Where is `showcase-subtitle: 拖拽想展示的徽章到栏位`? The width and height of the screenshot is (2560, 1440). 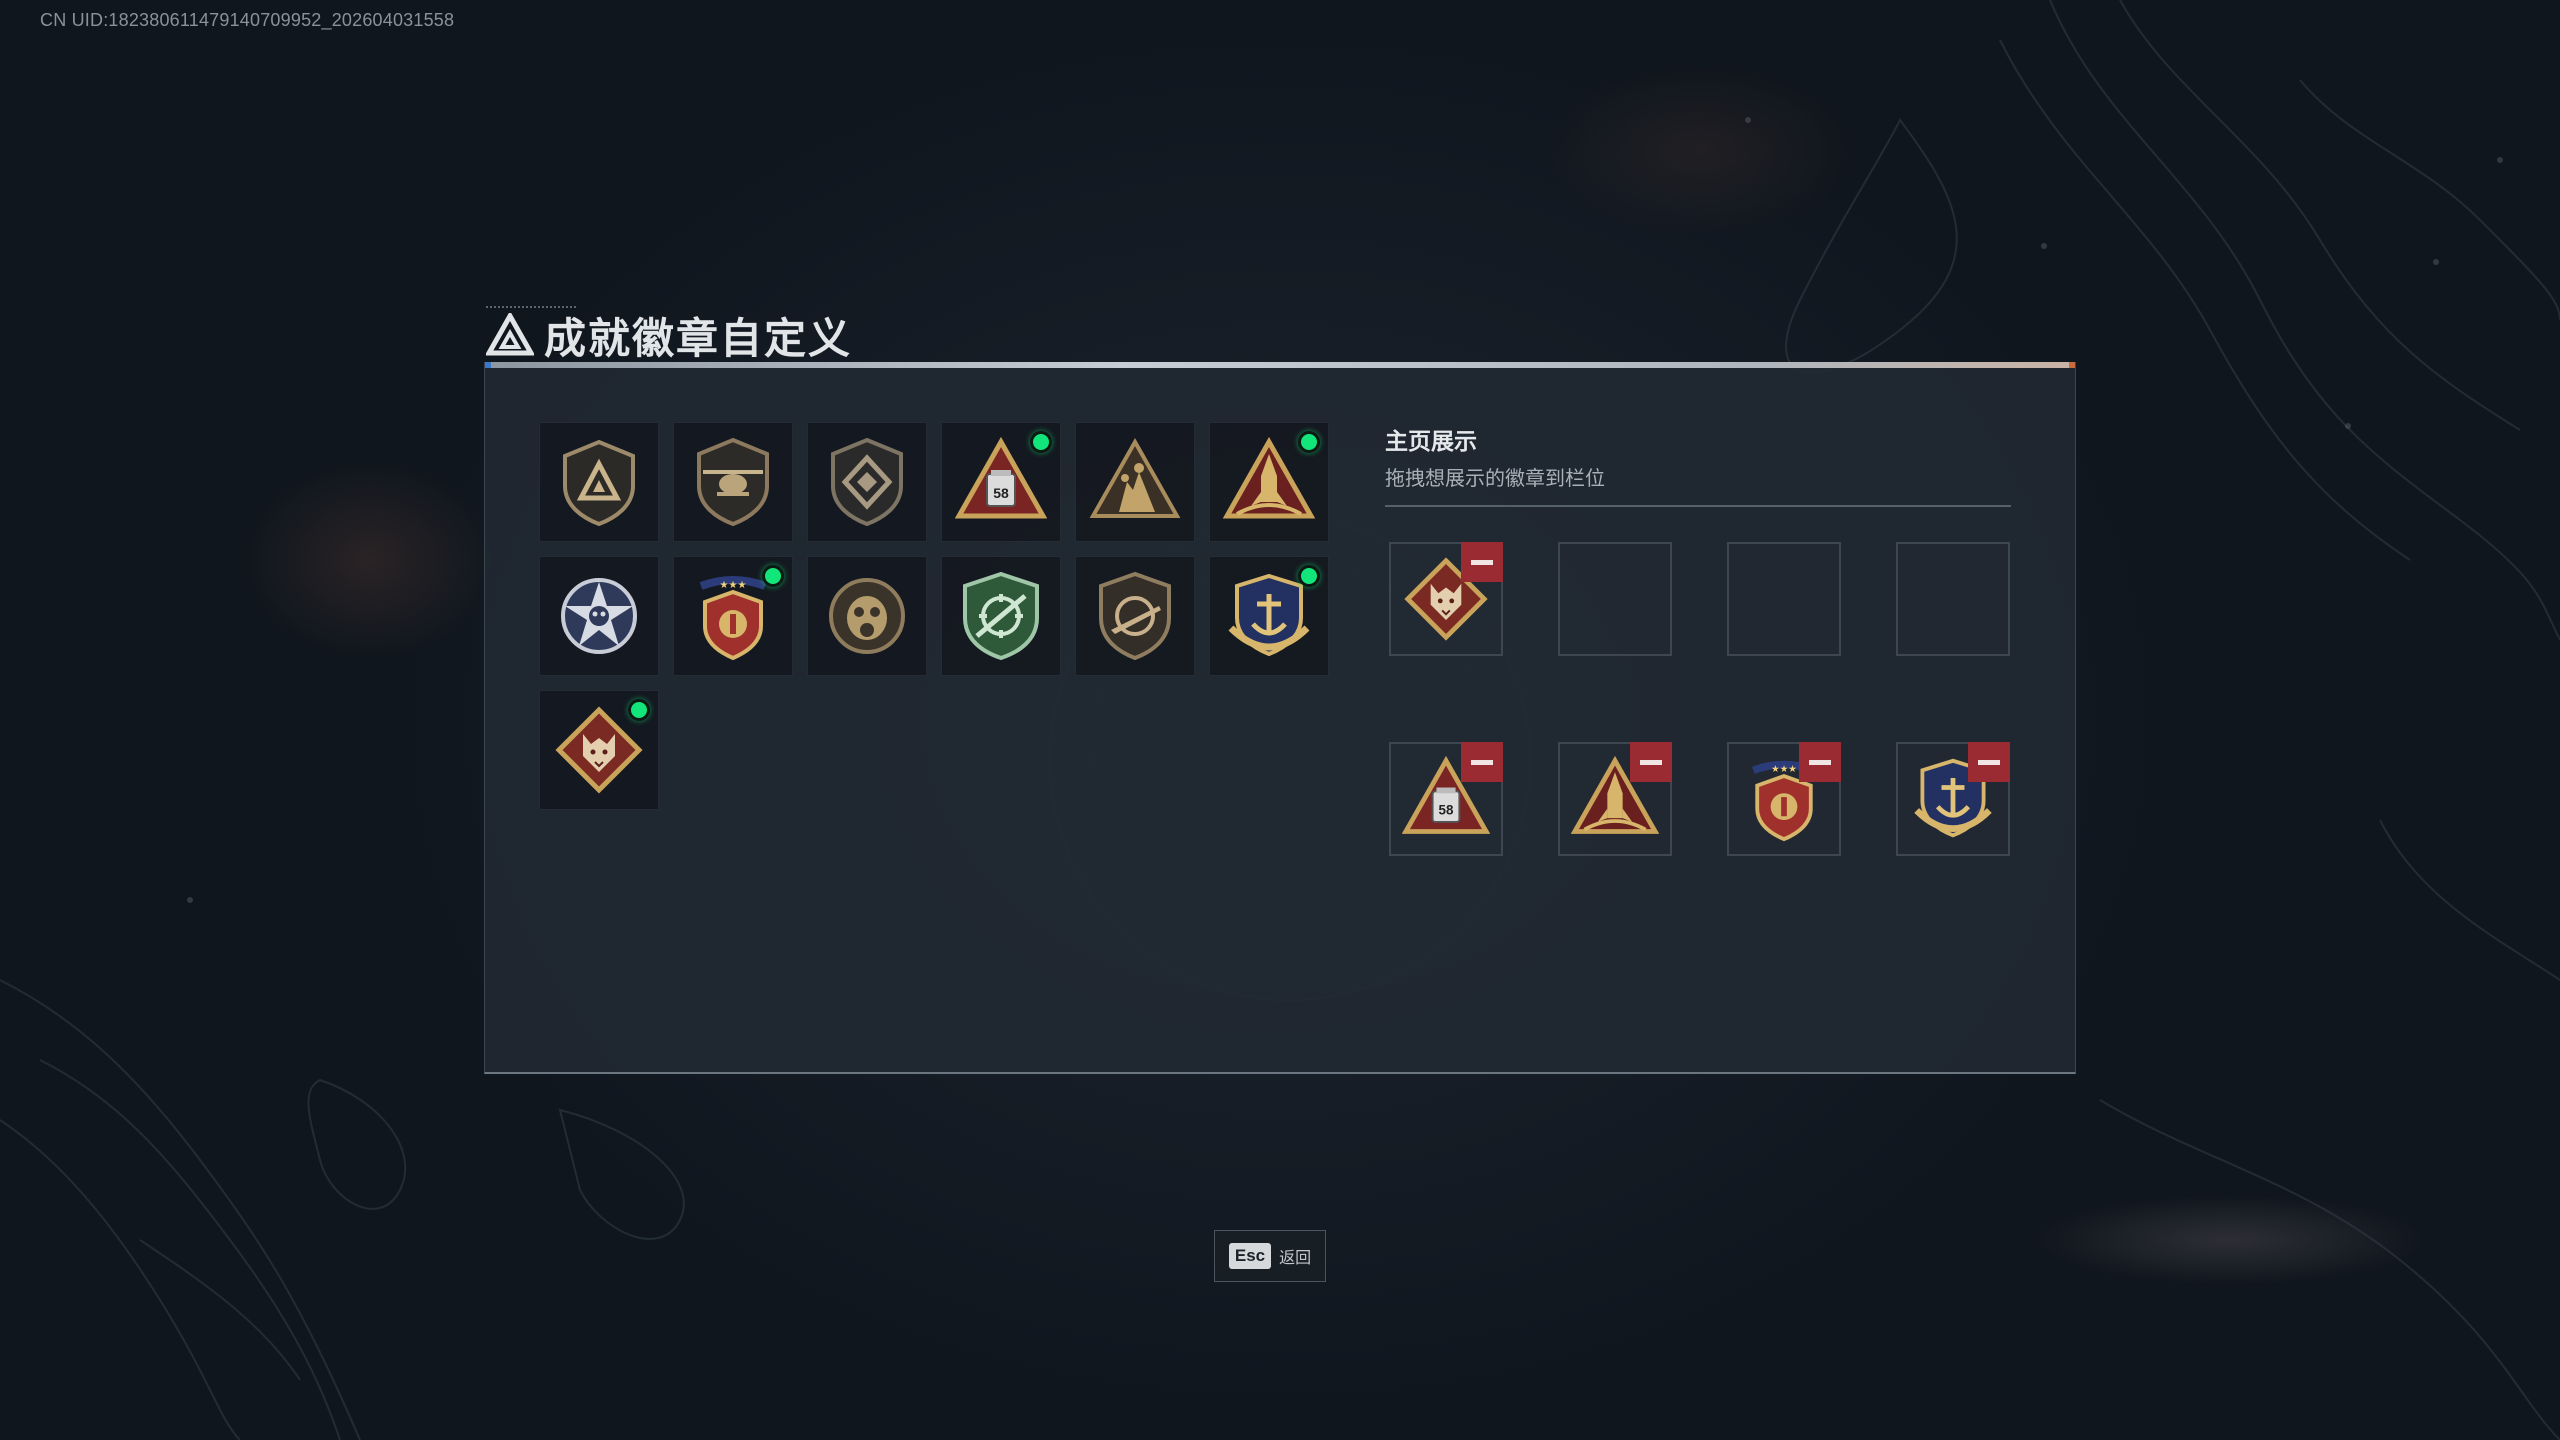
showcase-subtitle: 拖拽想展示的徽章到栏位 is located at coordinates (1495, 478).